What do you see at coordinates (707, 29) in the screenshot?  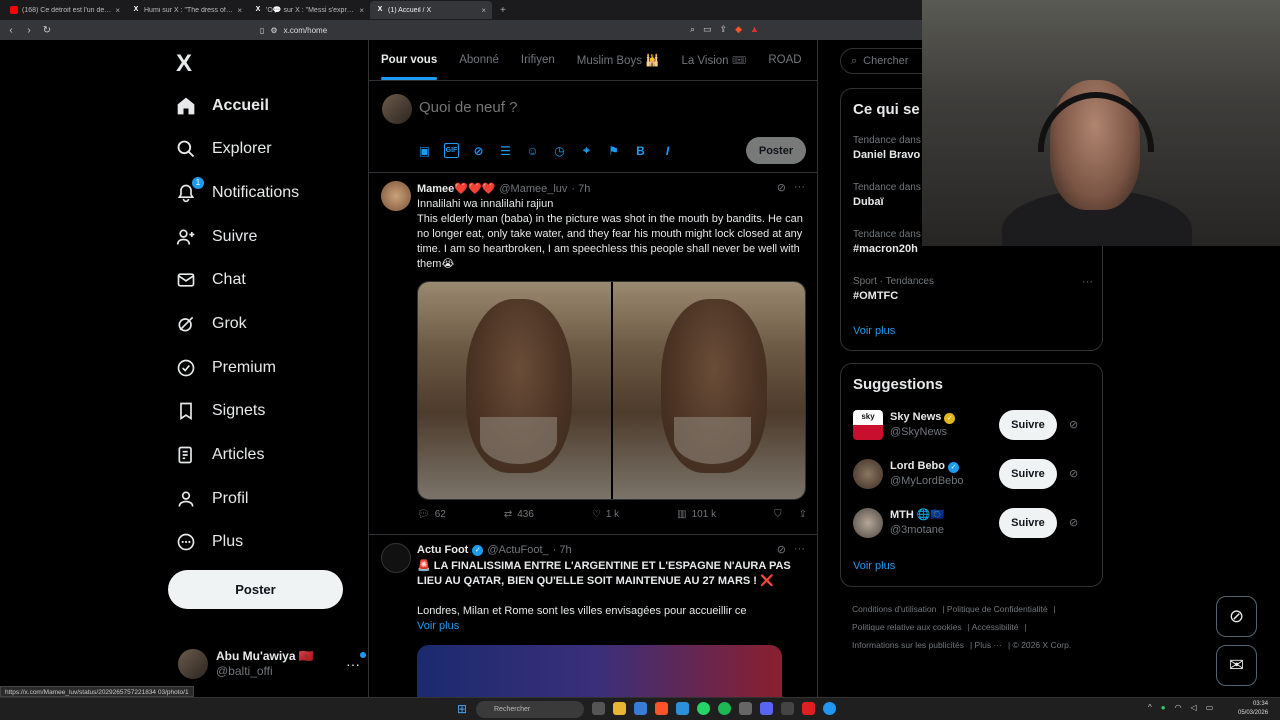 I see `cast-icon: ▭` at bounding box center [707, 29].